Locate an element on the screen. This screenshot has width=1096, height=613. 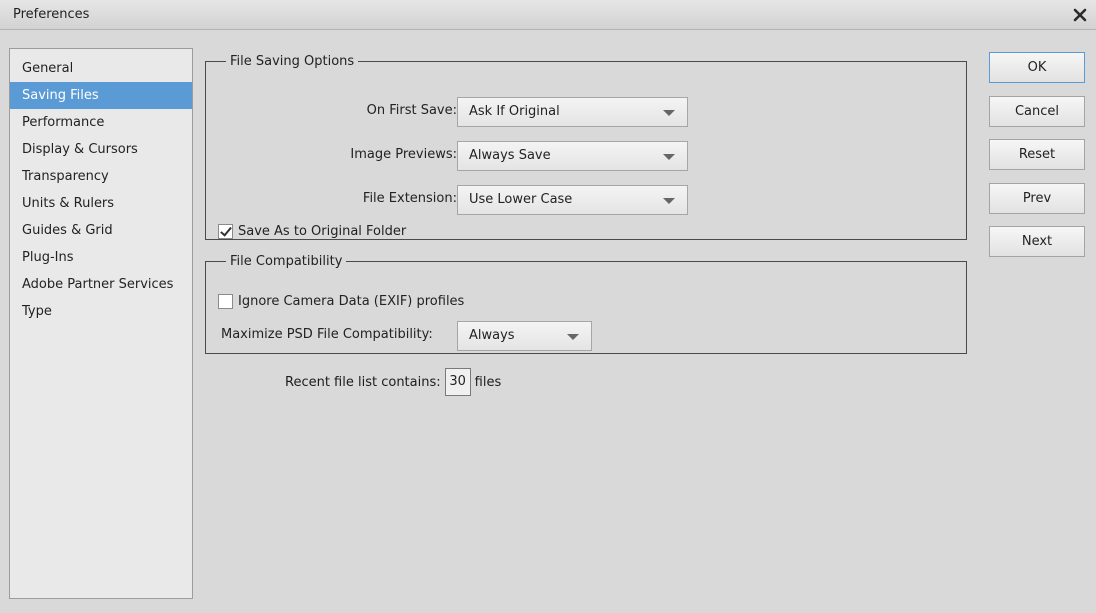
file-extension-select: Use Lower Case is located at coordinates (572, 200).